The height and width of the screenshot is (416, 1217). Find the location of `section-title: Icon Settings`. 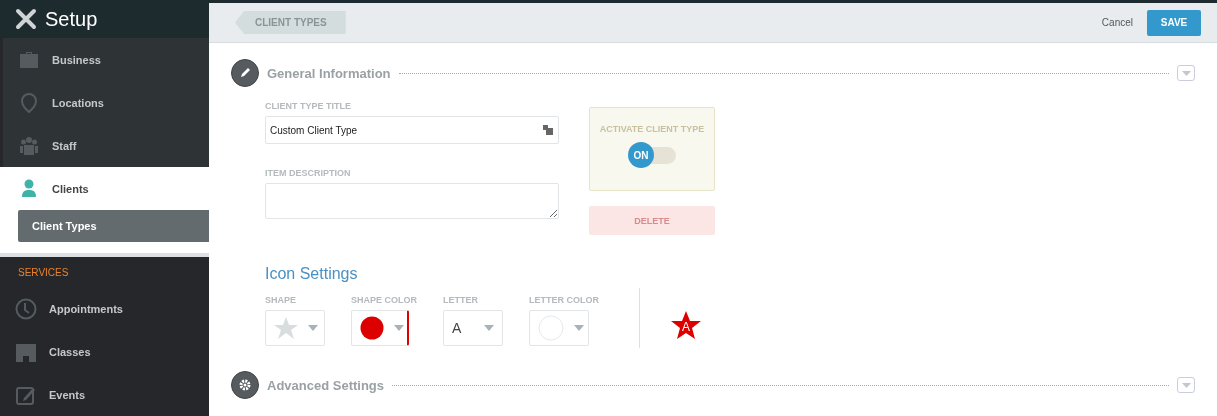

section-title: Icon Settings is located at coordinates (312, 274).